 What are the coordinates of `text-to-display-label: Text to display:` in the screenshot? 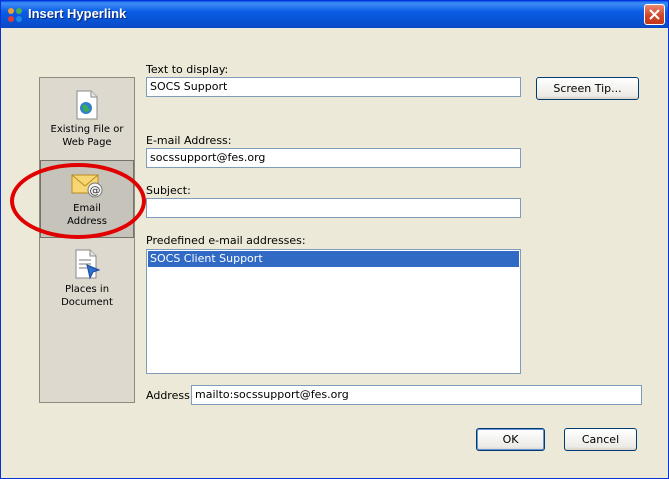 It's located at (187, 69).